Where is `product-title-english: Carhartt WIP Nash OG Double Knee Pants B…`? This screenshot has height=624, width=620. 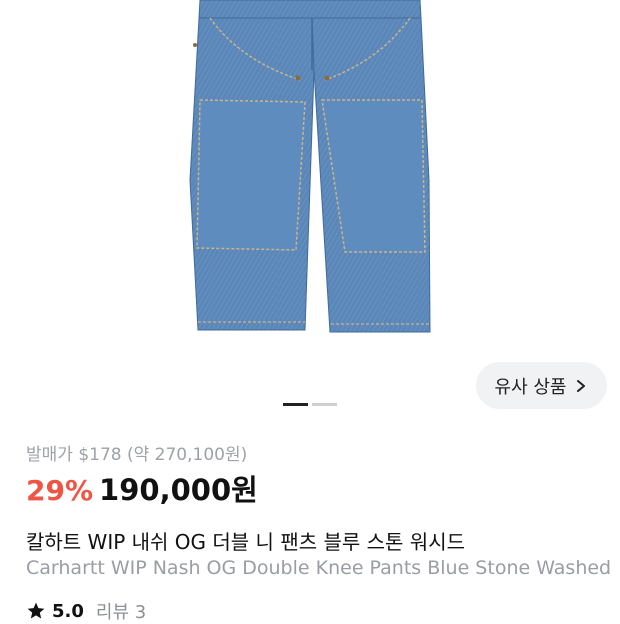 product-title-english: Carhartt WIP Nash OG Double Knee Pants B… is located at coordinates (319, 568).